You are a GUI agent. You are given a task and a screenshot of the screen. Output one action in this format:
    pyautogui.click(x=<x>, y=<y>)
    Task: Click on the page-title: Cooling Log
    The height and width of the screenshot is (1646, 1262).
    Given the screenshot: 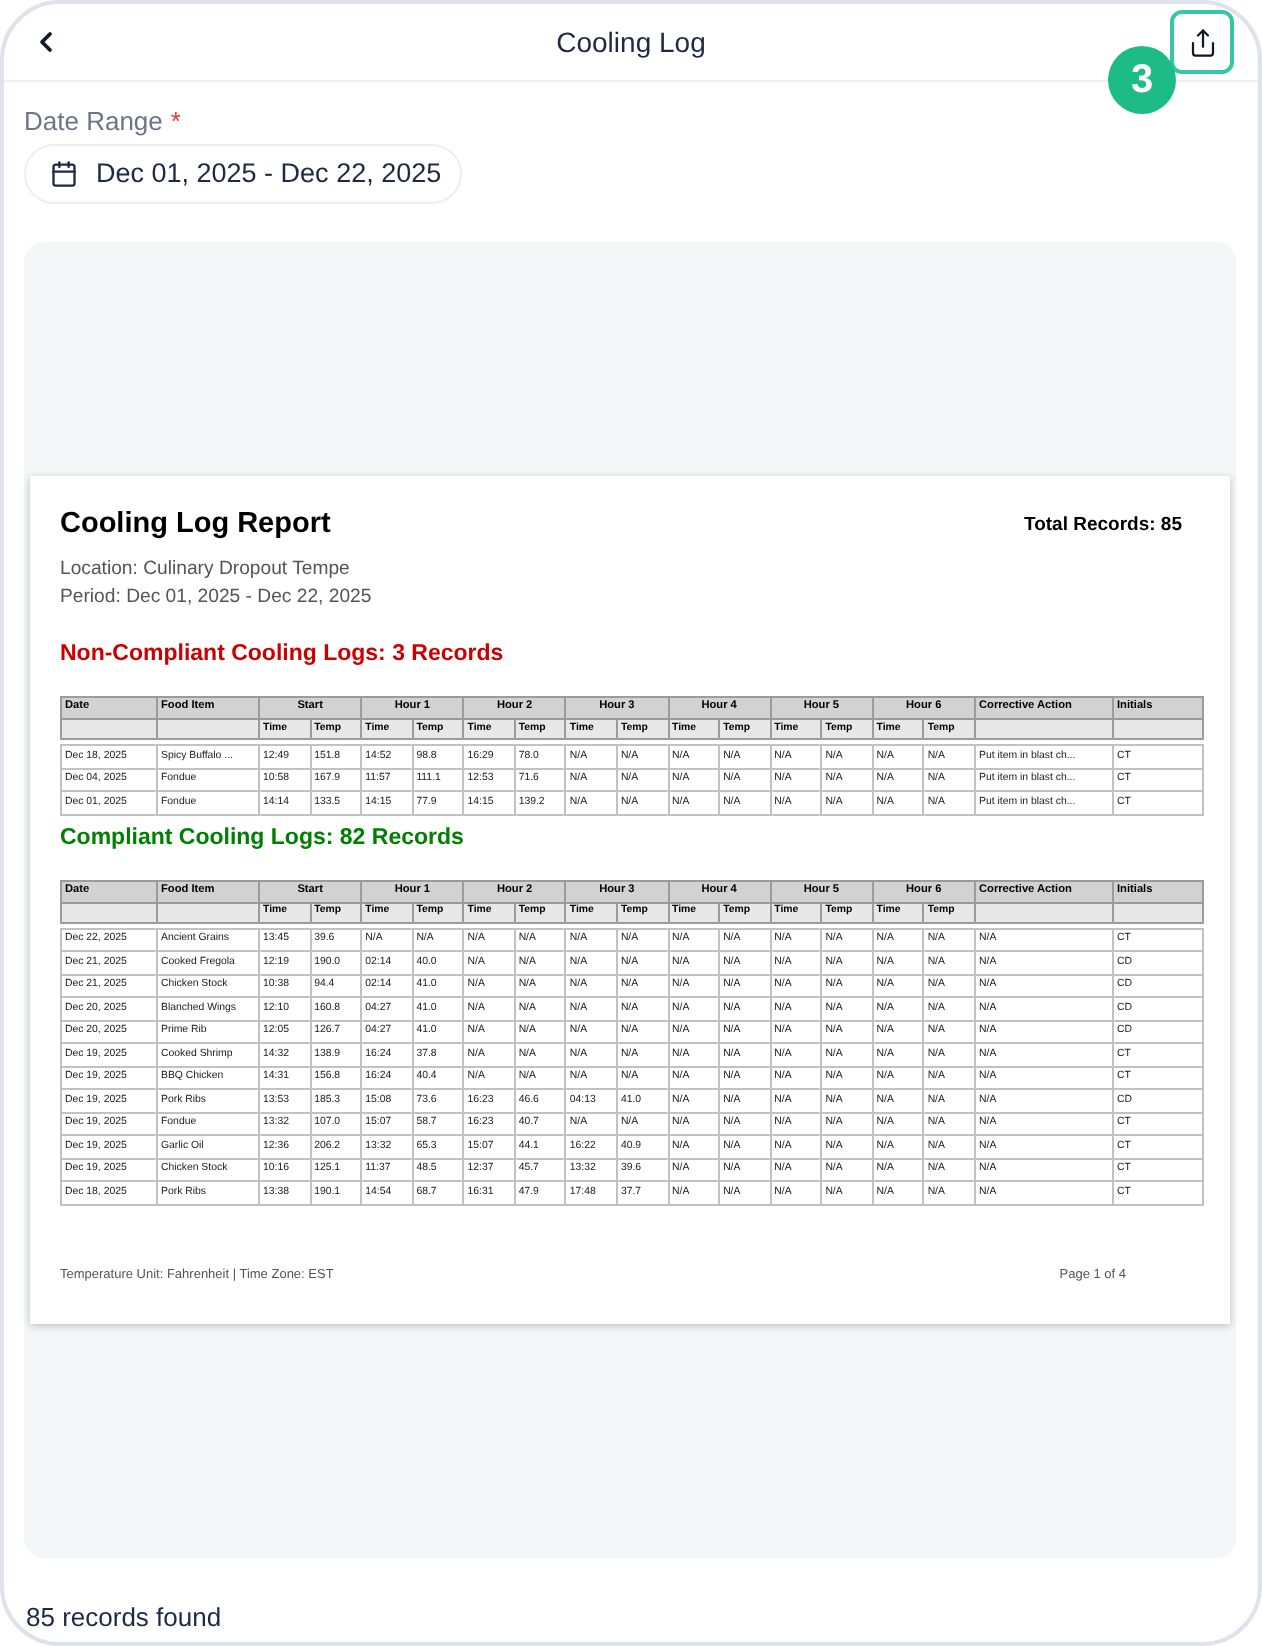 What is the action you would take?
    pyautogui.click(x=631, y=42)
    